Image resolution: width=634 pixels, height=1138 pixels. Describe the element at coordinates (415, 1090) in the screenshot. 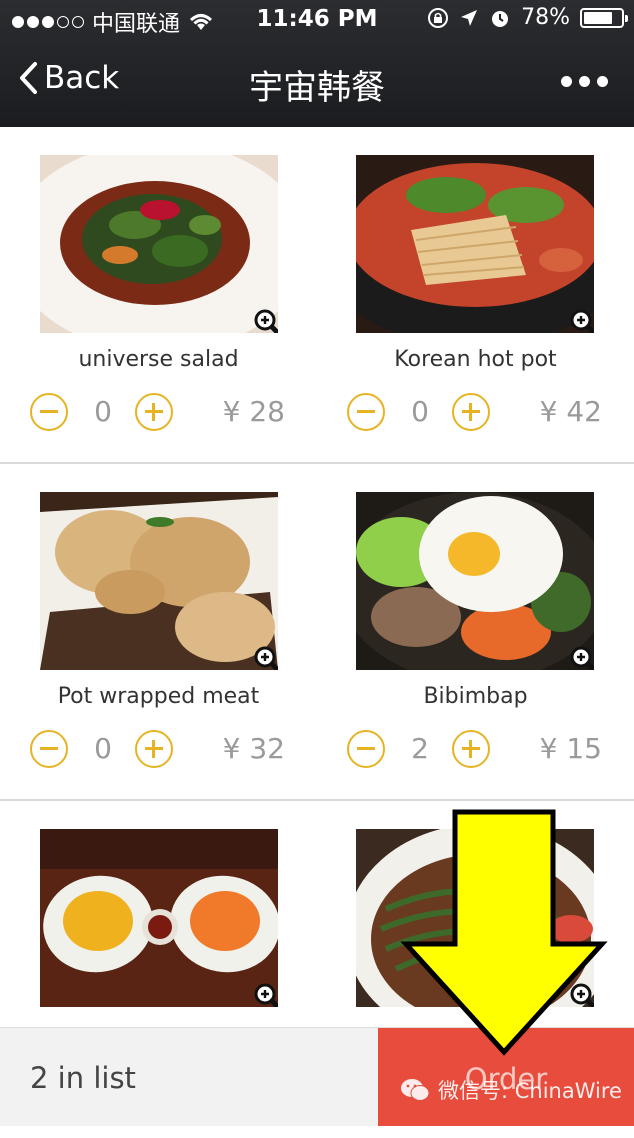

I see `wechat-icon` at that location.